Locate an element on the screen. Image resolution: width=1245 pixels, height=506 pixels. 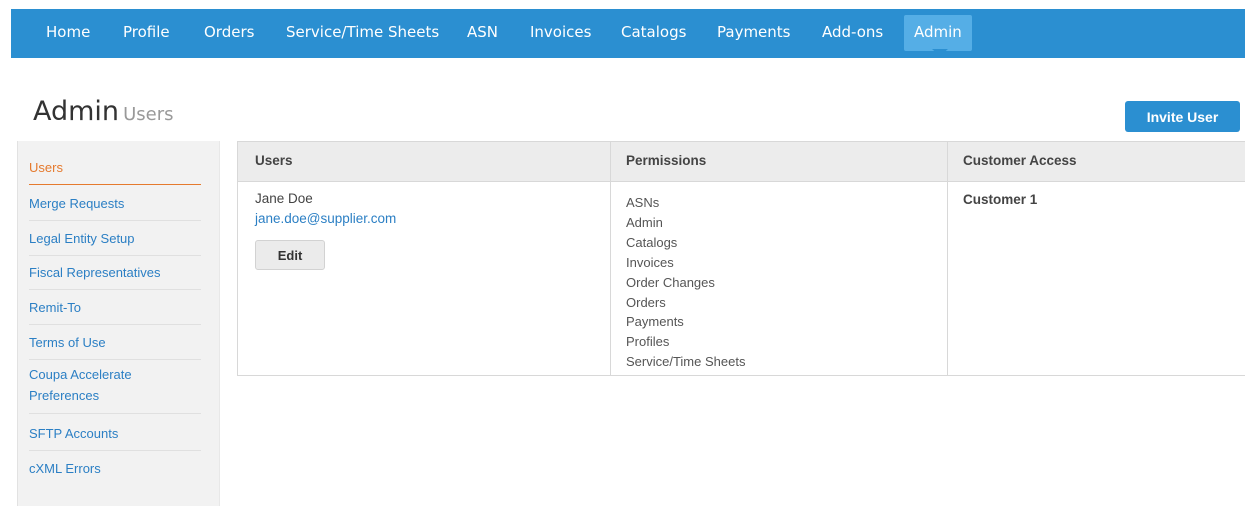
sidebar-item-terms-of-use: Terms of Use is located at coordinates (115, 345).